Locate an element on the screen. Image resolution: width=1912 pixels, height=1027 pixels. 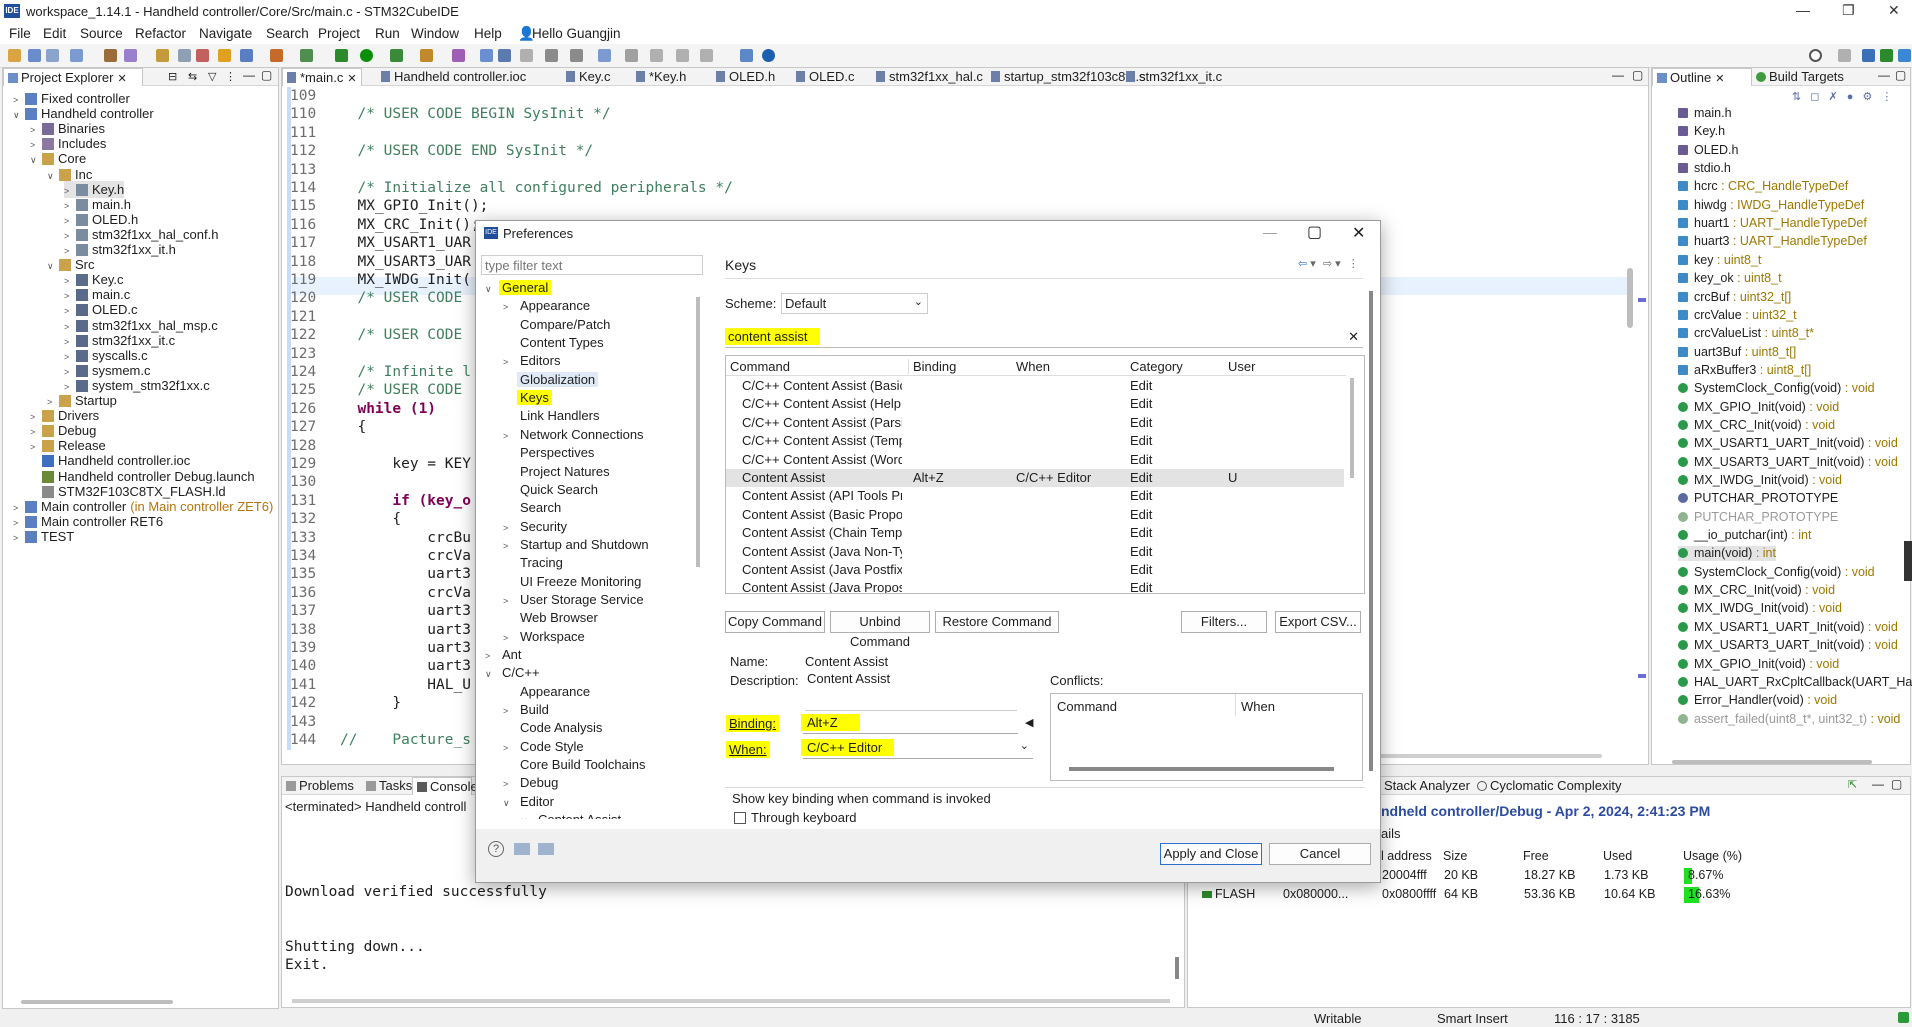
menu-search: Search is located at coordinates (287, 33).